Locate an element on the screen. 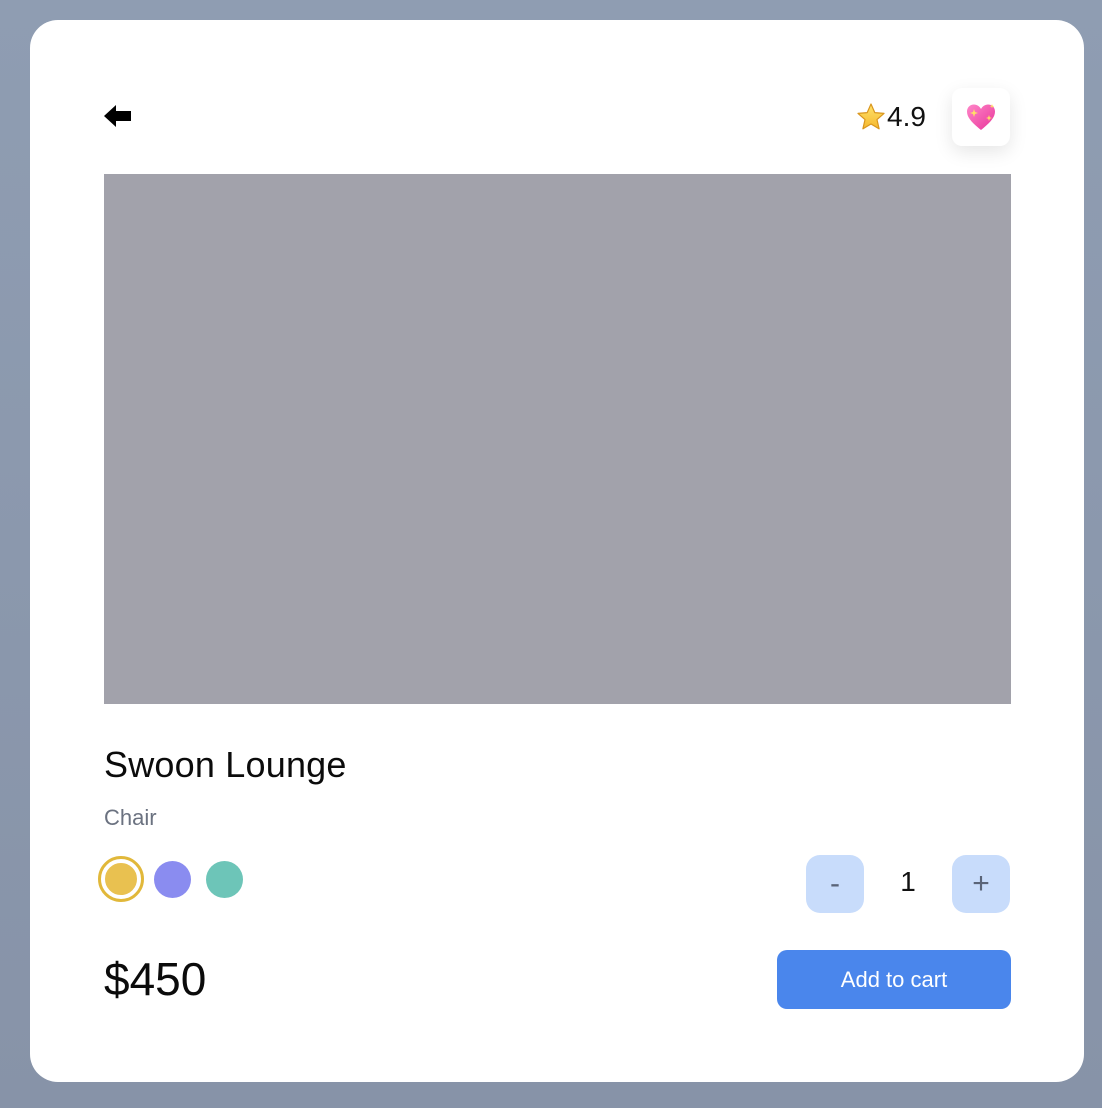  arrow-left-icon is located at coordinates (117, 116).